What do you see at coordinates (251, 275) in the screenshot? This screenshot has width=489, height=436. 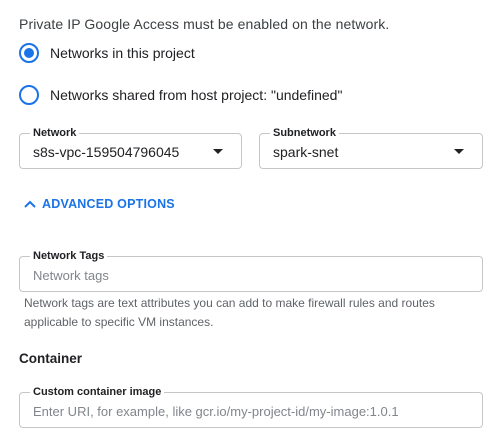 I see `network-tags-input` at bounding box center [251, 275].